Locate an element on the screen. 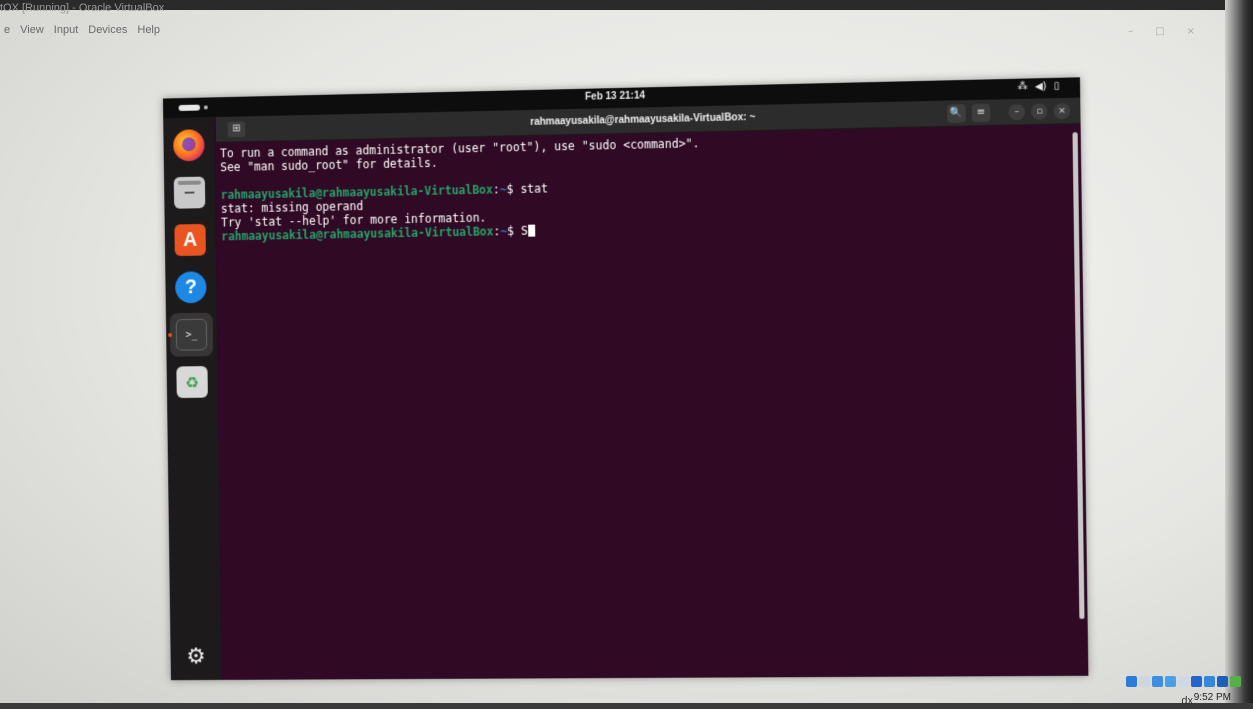 This screenshot has width=1253, height=709. photo-edge-bottom is located at coordinates (626, 706).